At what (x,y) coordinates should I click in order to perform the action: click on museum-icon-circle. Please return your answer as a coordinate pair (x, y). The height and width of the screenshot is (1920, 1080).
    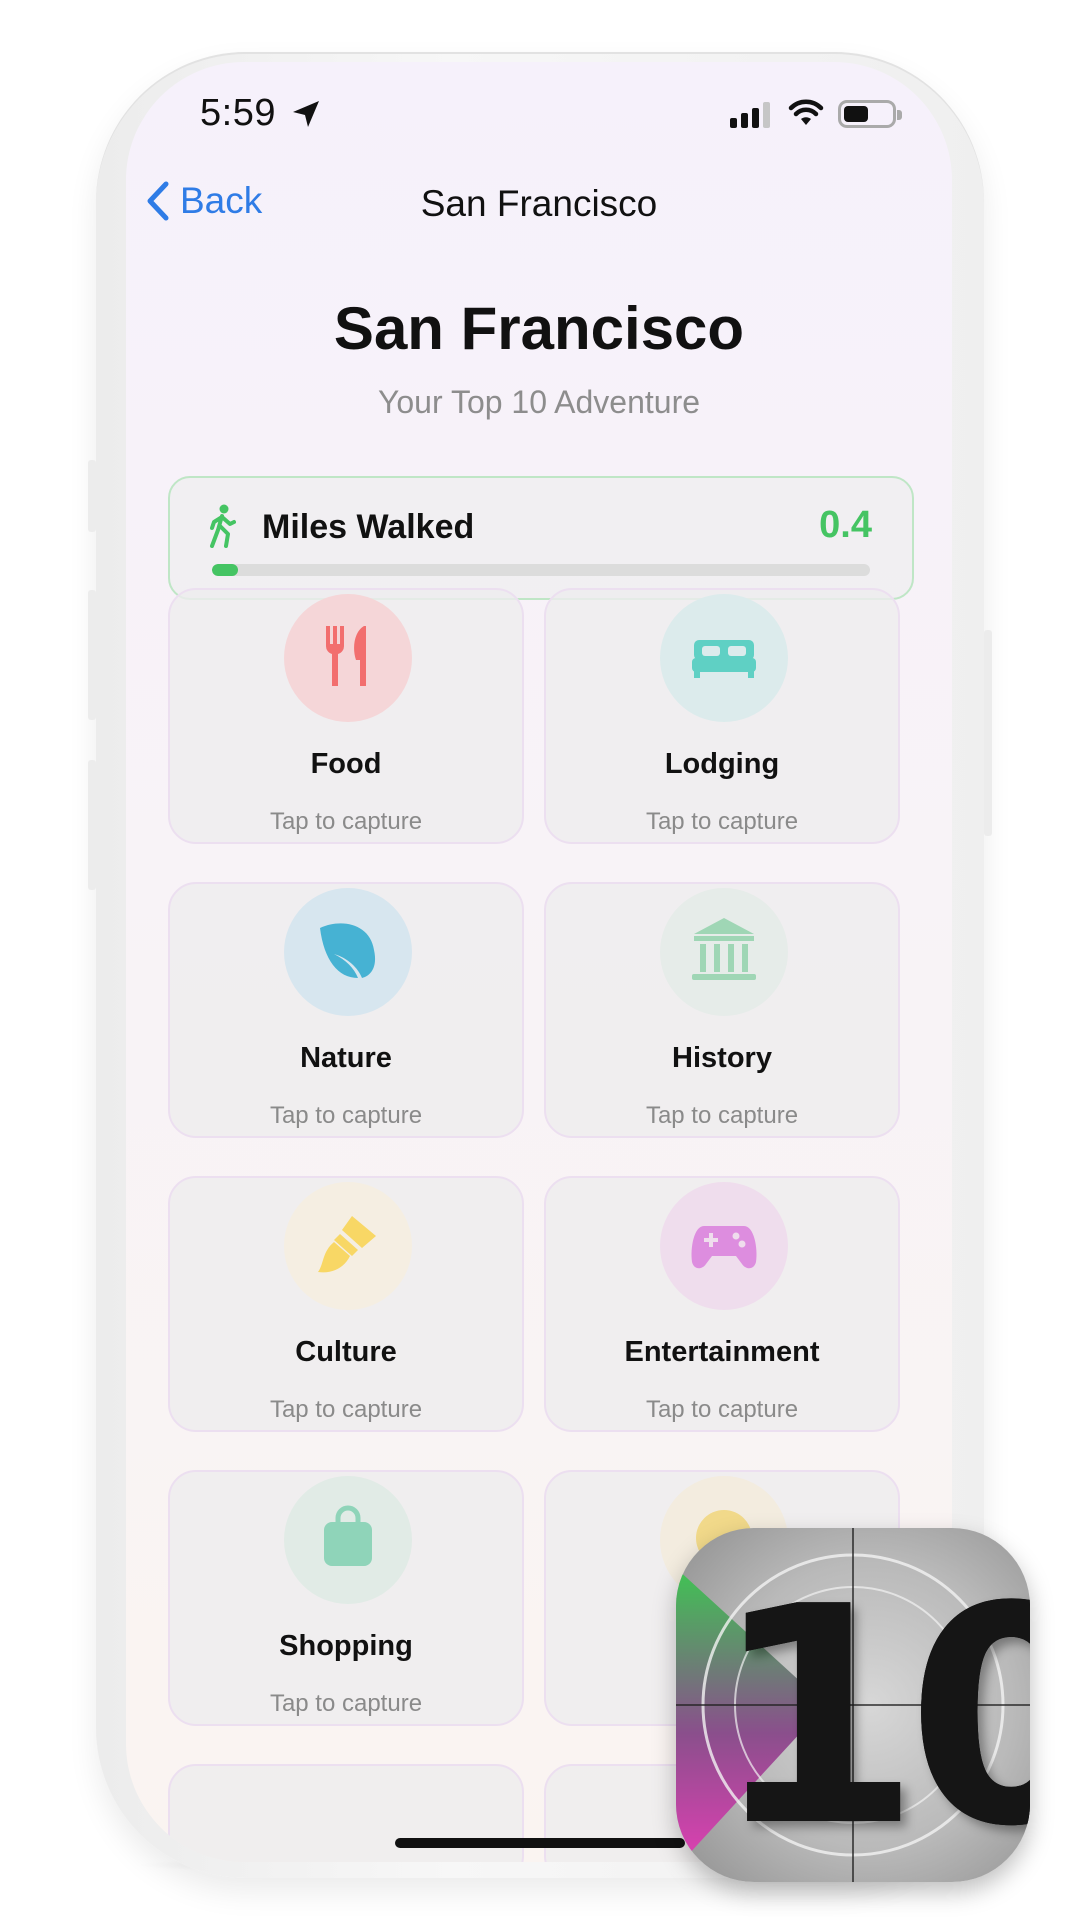
    Looking at the image, I should click on (724, 952).